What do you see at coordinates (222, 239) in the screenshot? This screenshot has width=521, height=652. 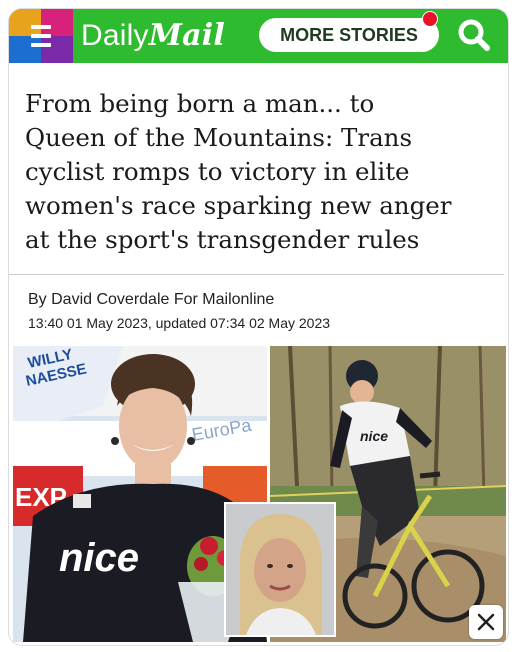 I see `headline-line: at the sport's transgender rules` at bounding box center [222, 239].